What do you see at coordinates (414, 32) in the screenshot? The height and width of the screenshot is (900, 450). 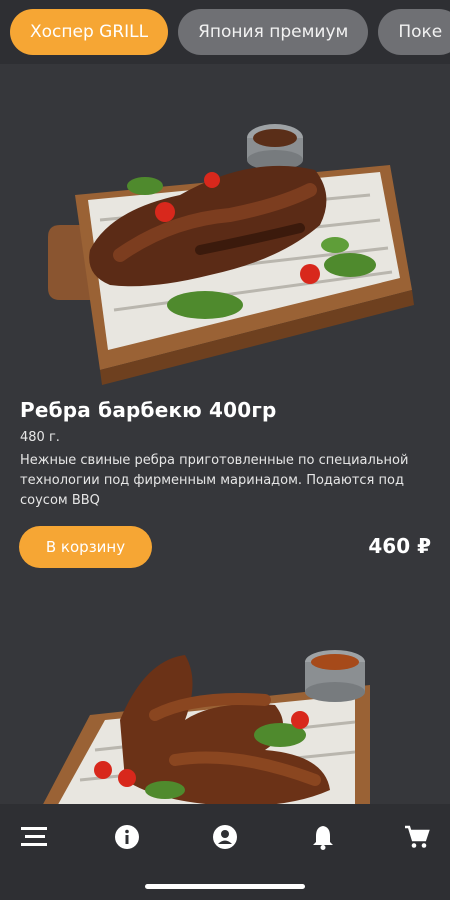 I see `tab-poke: Поке` at bounding box center [414, 32].